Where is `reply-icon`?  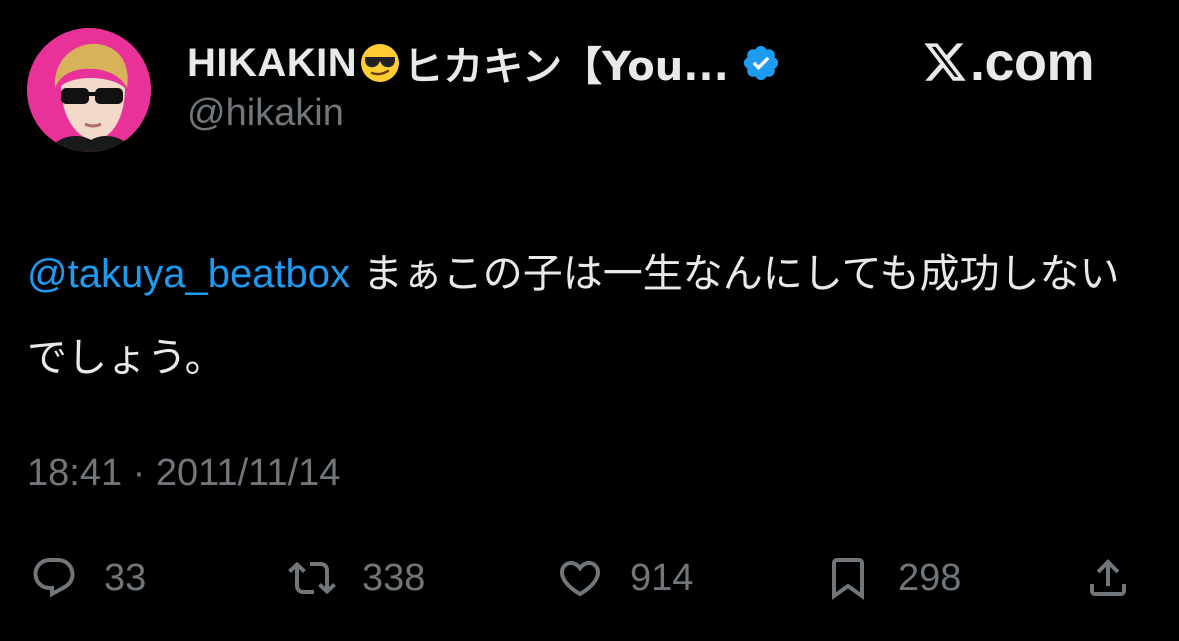
reply-icon is located at coordinates (54, 578).